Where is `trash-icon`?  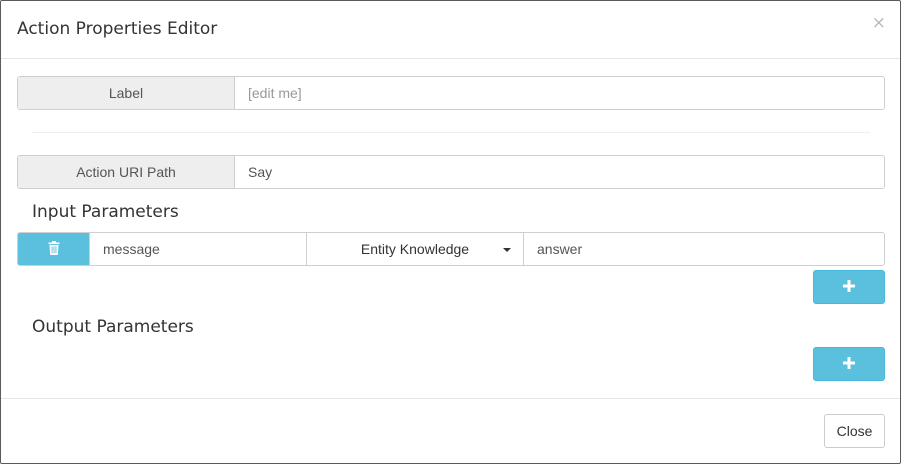 trash-icon is located at coordinates (54, 249).